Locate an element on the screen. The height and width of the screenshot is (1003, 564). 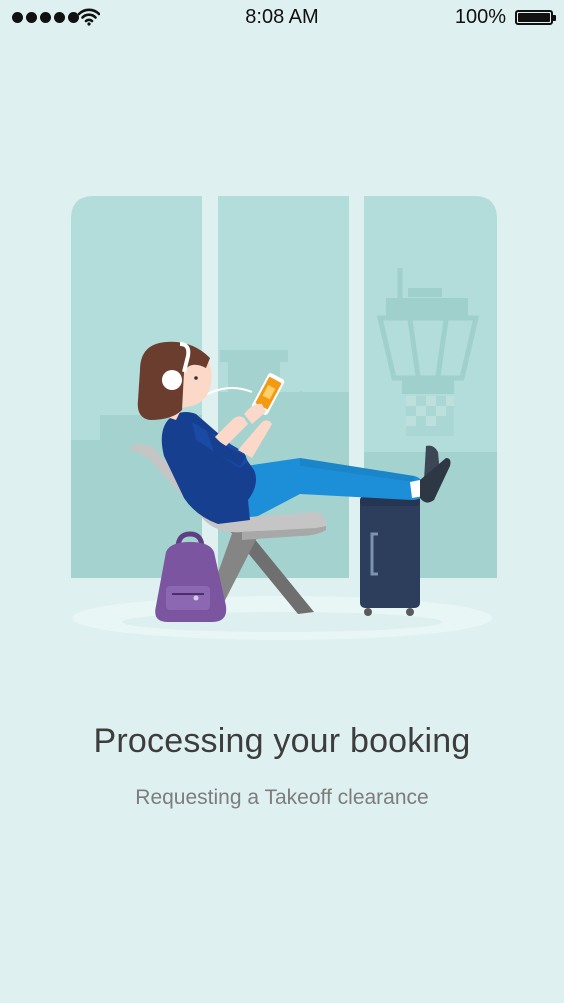
page-title: Processing your booking is located at coordinates (282, 741).